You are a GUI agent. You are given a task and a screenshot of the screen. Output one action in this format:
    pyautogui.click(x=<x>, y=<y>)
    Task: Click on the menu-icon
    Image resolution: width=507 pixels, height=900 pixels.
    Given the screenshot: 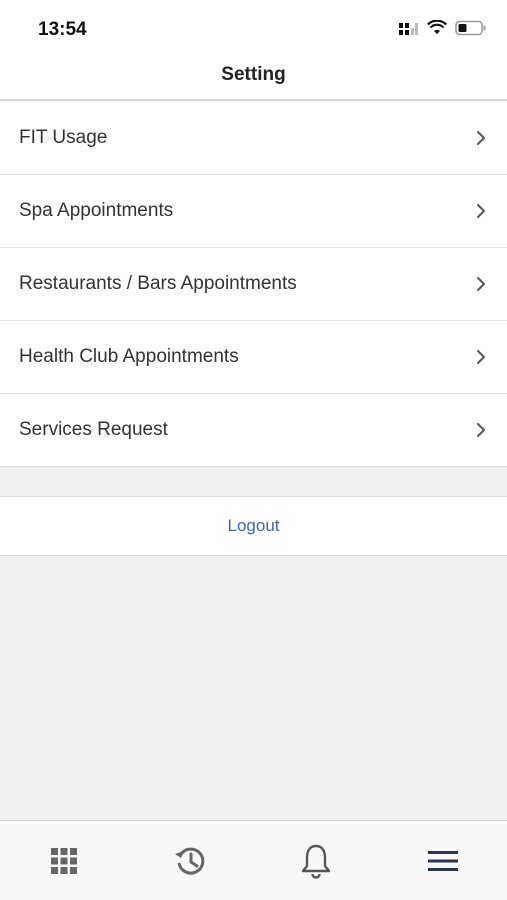 What is the action you would take?
    pyautogui.click(x=443, y=861)
    